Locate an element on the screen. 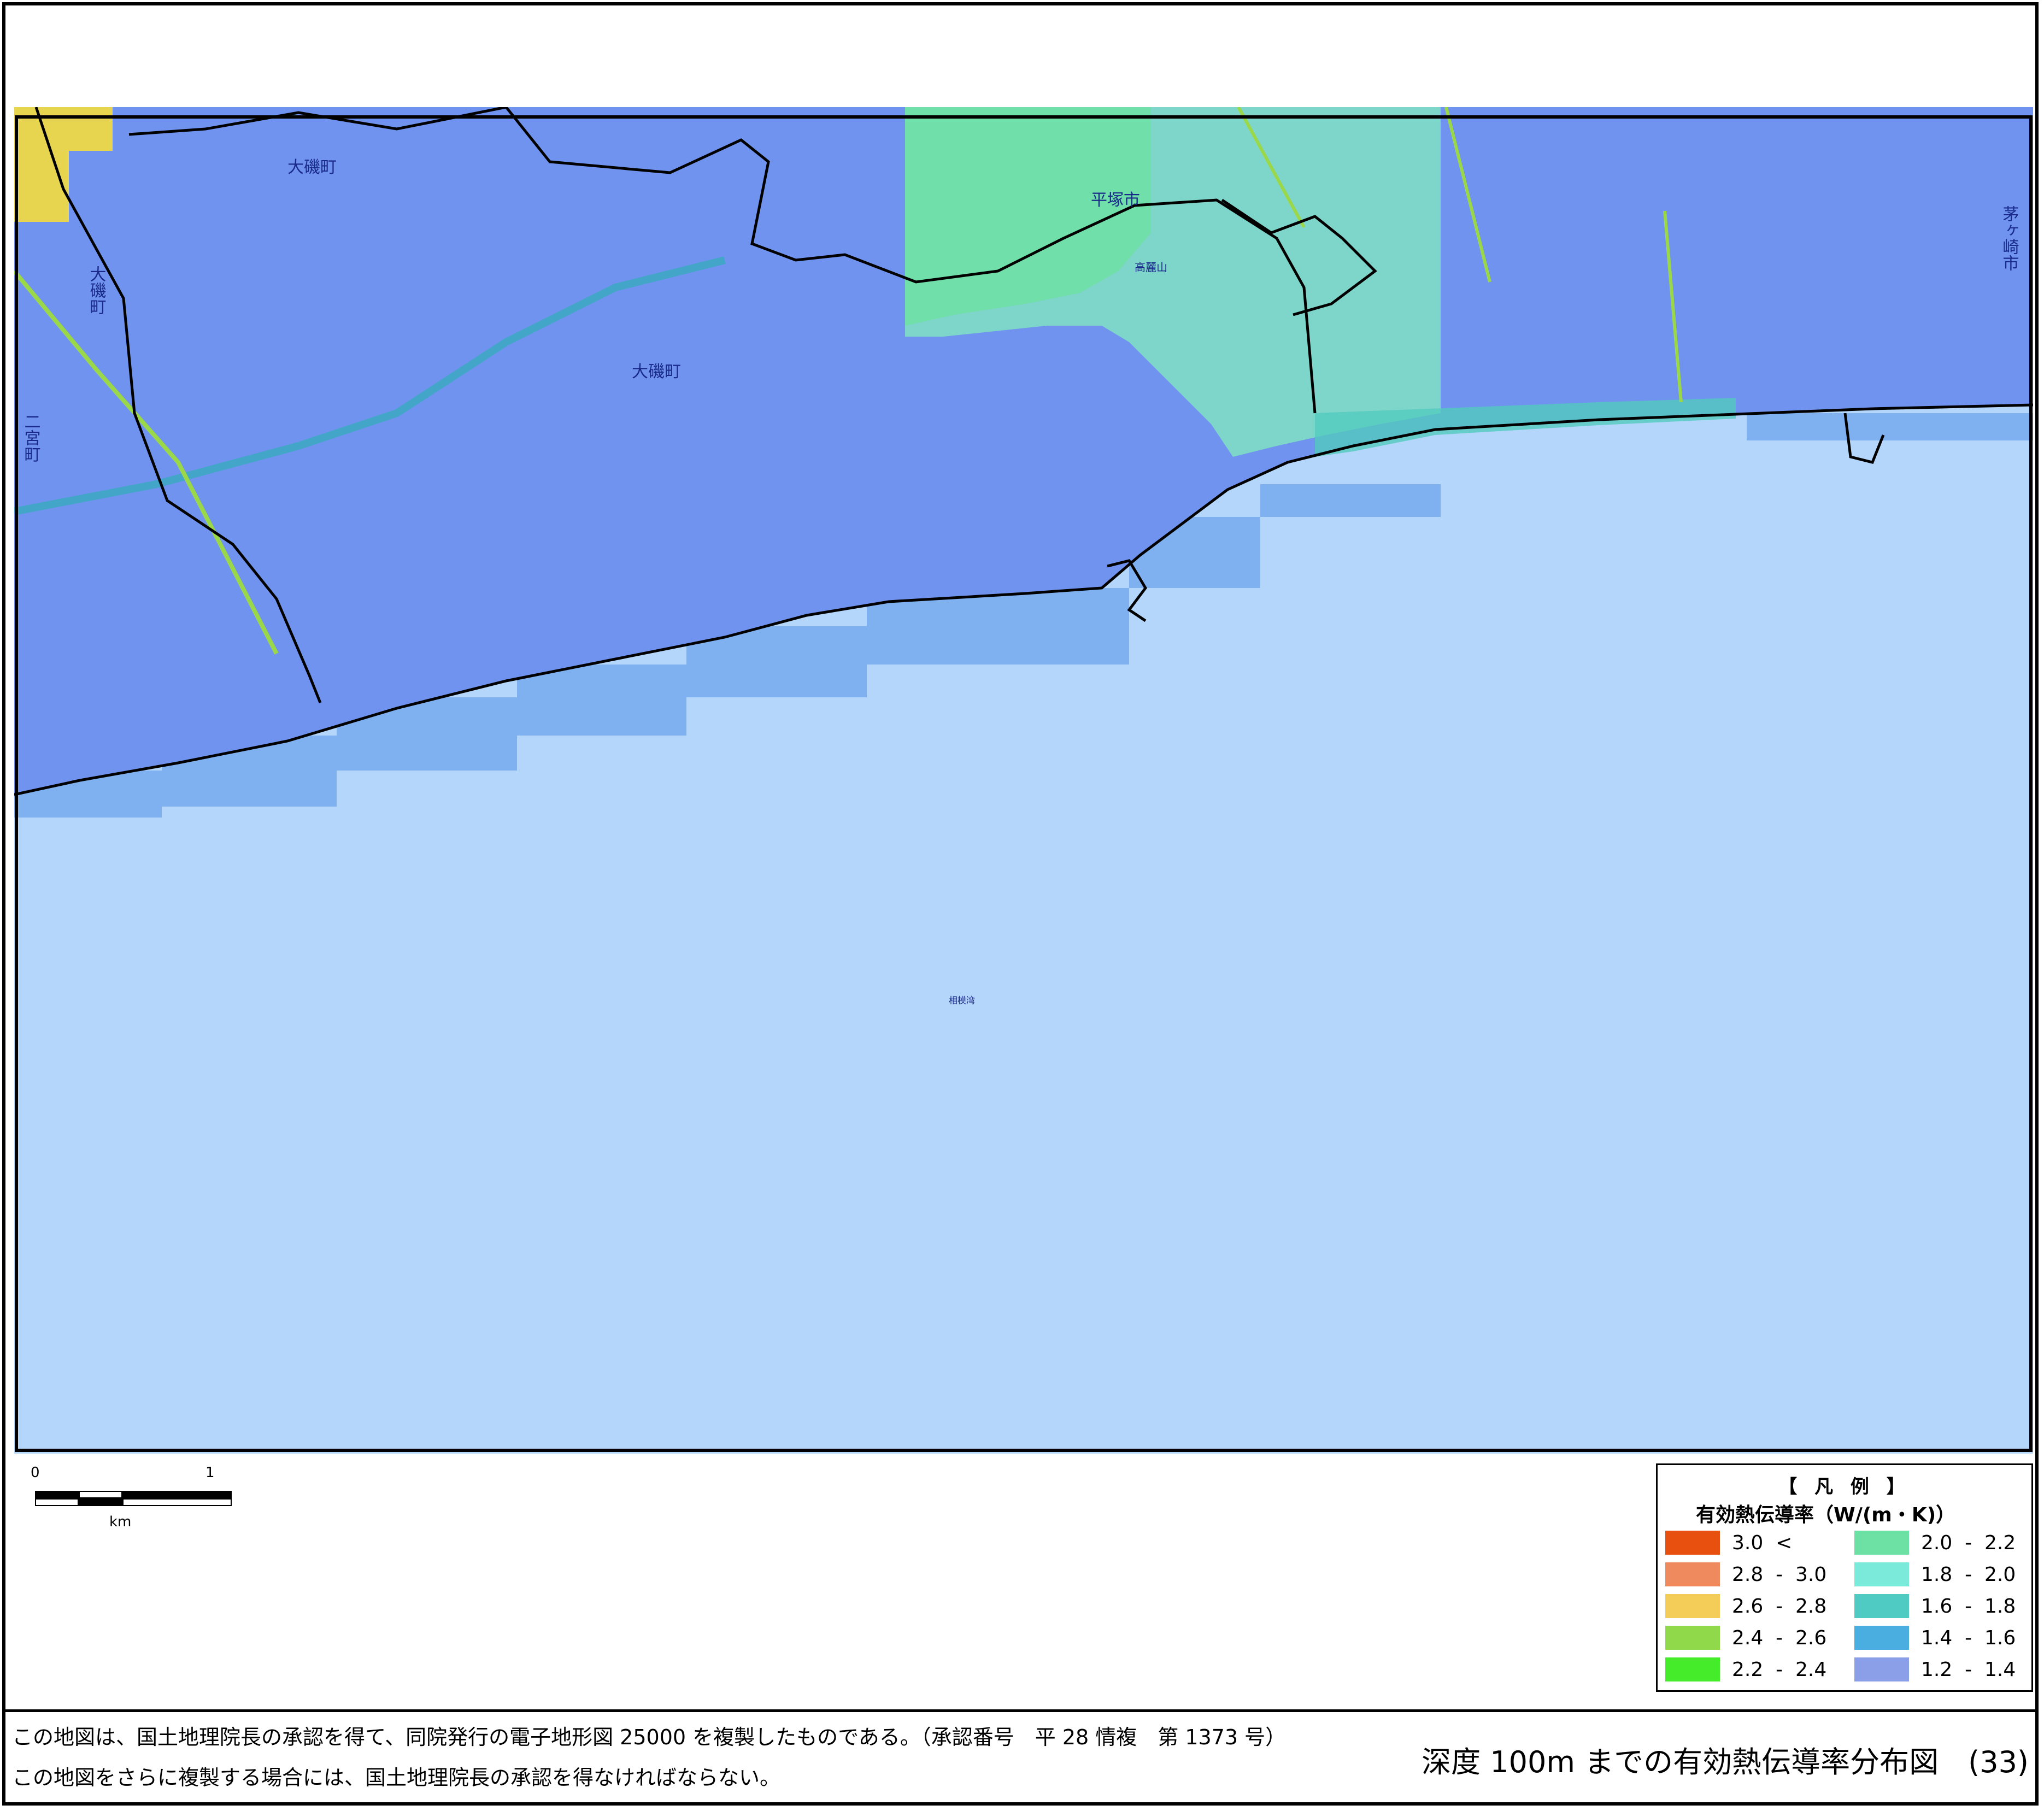  legend-item: 2.4 - 2.6 is located at coordinates (1745, 1638).